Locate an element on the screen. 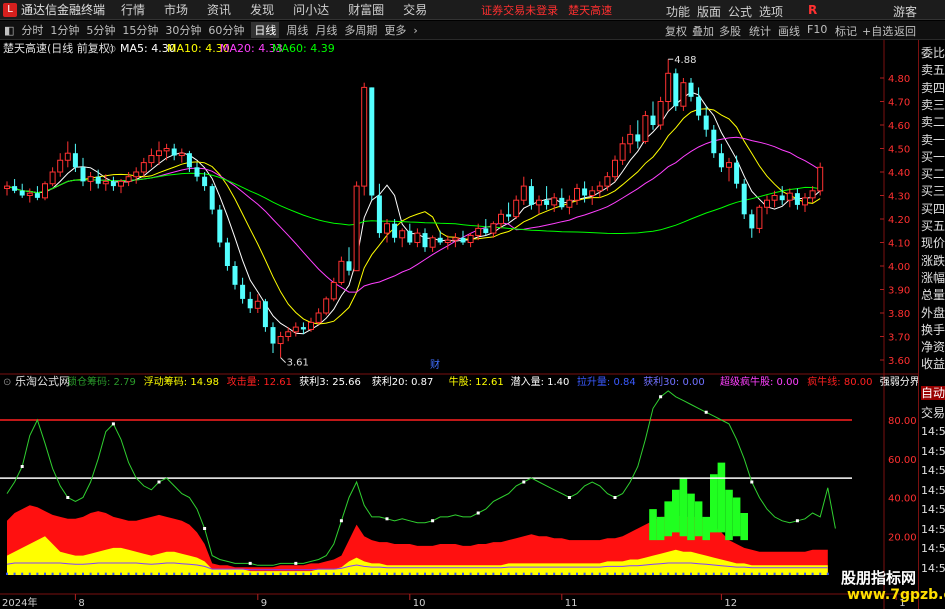 Image resolution: width=945 pixels, height=609 pixels. adjust-button: 复权 is located at coordinates (676, 31).